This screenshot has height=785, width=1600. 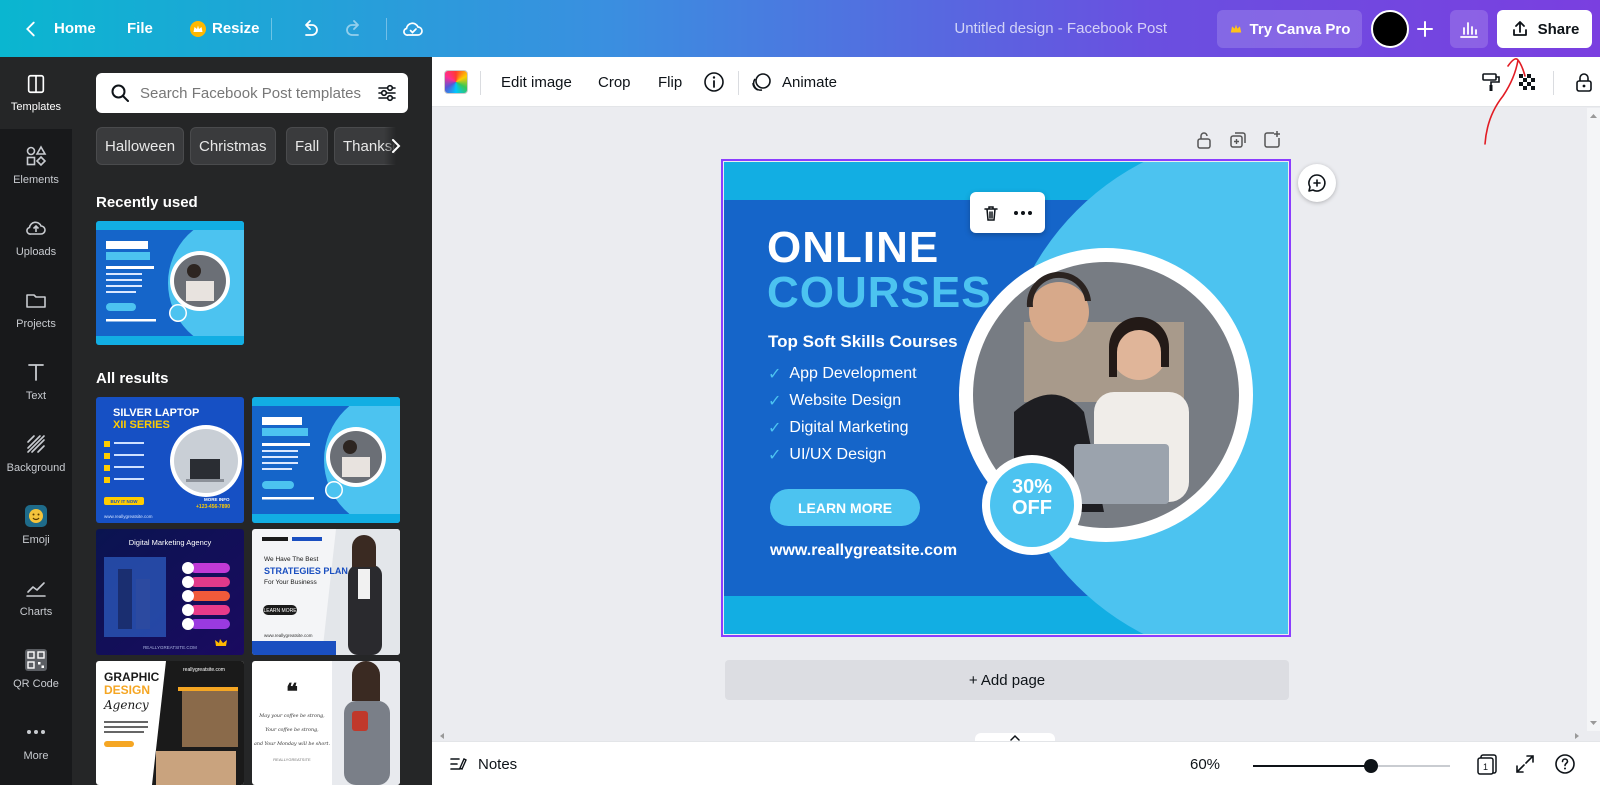 What do you see at coordinates (1317, 183) in the screenshot?
I see `add-comment-button` at bounding box center [1317, 183].